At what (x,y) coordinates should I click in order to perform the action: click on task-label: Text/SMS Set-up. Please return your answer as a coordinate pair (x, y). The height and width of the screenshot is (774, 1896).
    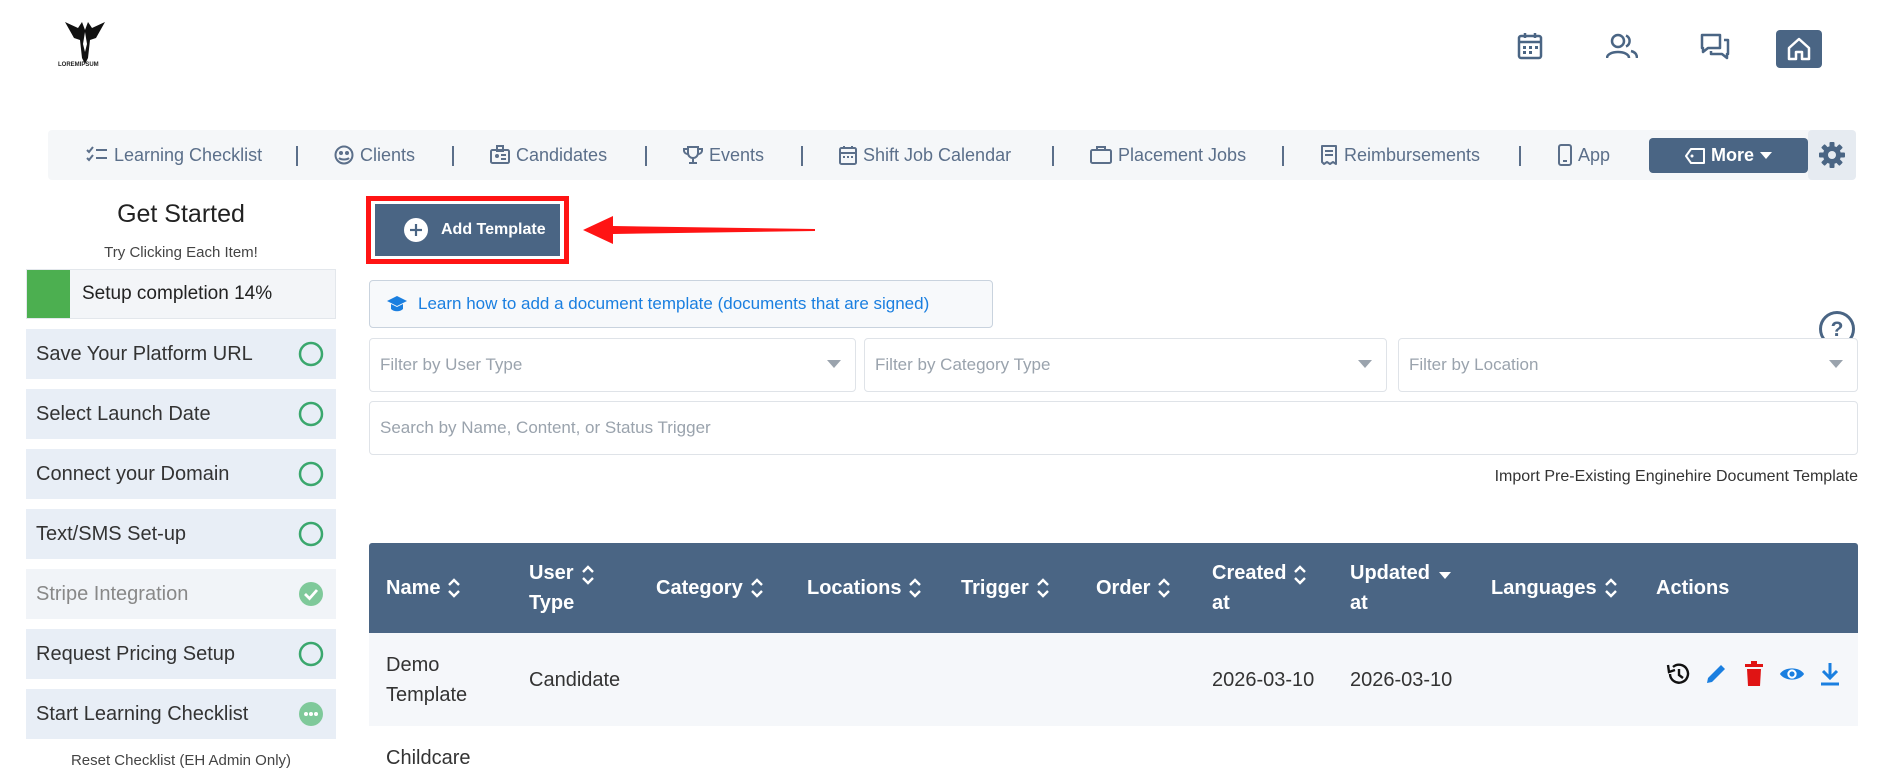
    Looking at the image, I should click on (111, 533).